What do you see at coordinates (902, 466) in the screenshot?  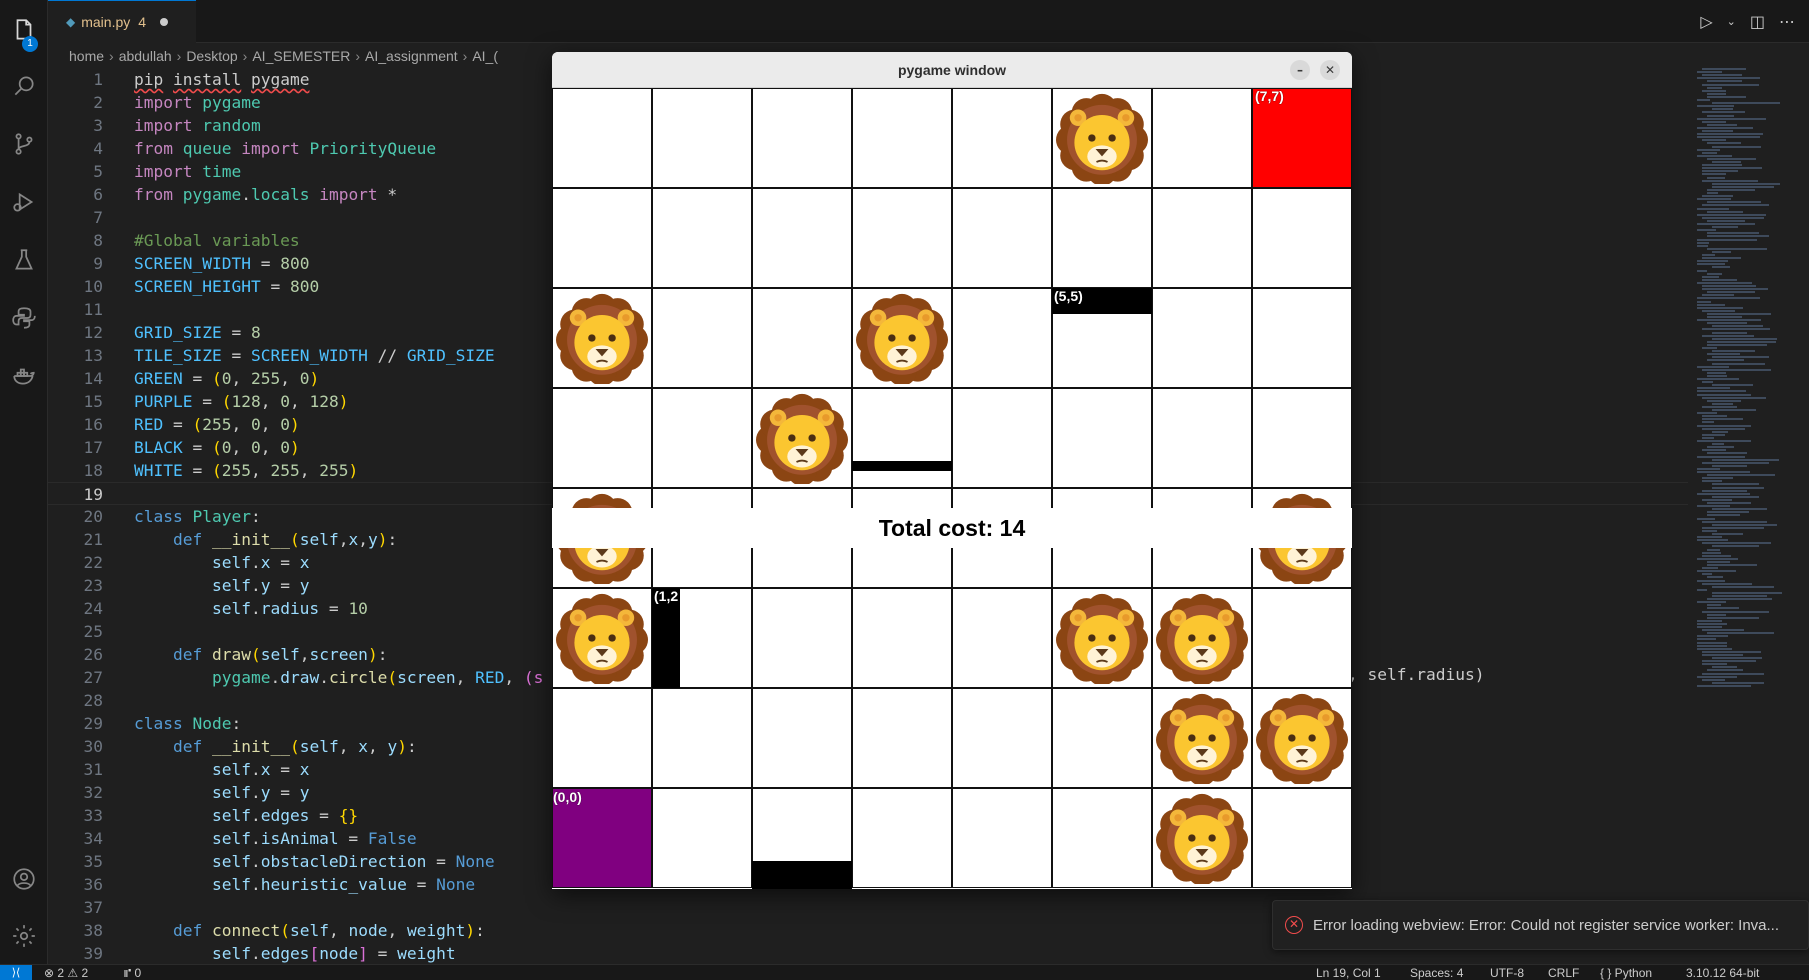 I see `obstacle-wall` at bounding box center [902, 466].